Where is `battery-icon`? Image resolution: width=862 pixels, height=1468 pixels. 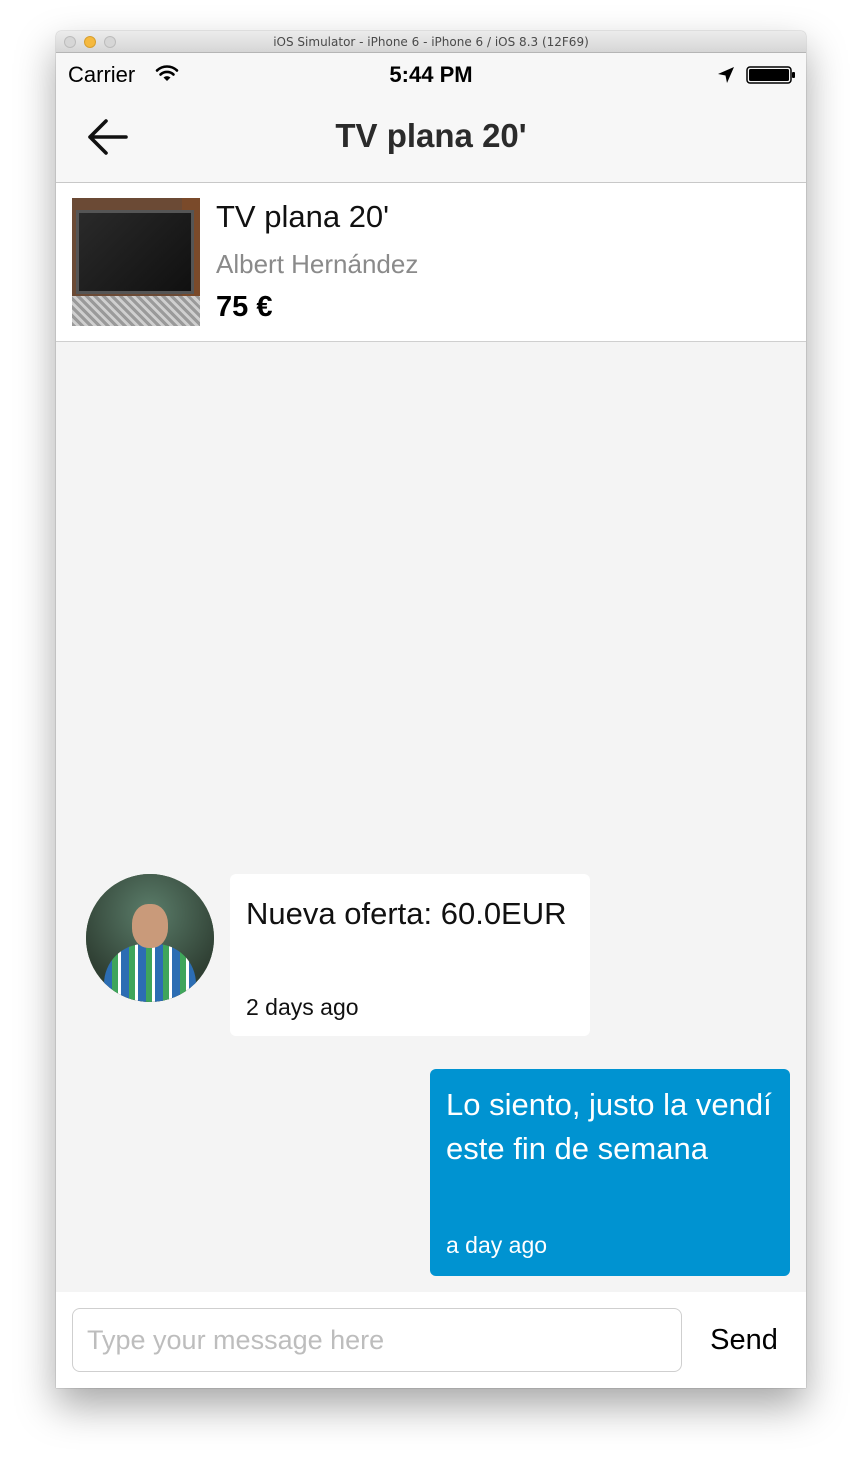
battery-icon is located at coordinates (770, 75).